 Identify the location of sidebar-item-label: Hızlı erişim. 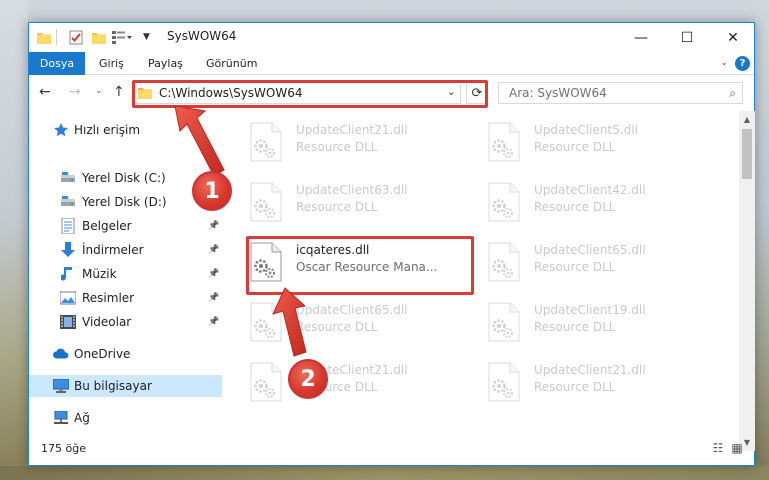
(107, 130).